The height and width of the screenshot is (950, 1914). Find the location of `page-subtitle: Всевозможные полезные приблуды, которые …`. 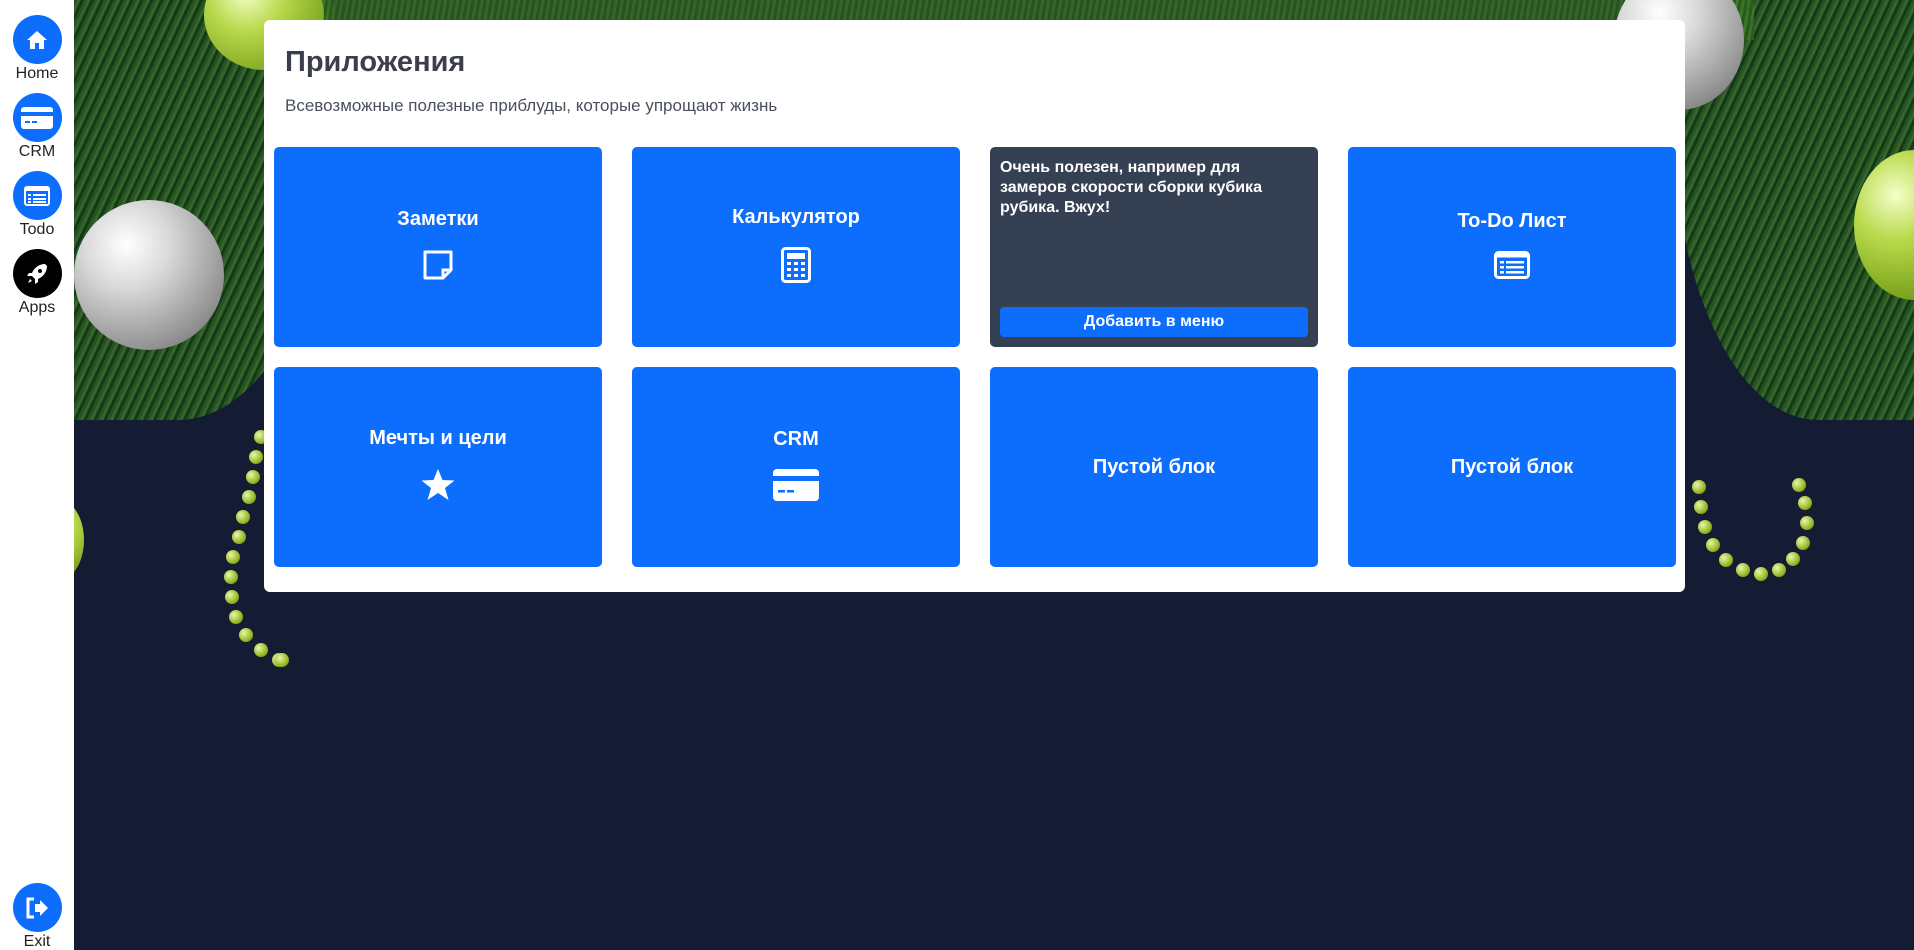

page-subtitle: Всевозможные полезные приблуды, которые … is located at coordinates (531, 105).